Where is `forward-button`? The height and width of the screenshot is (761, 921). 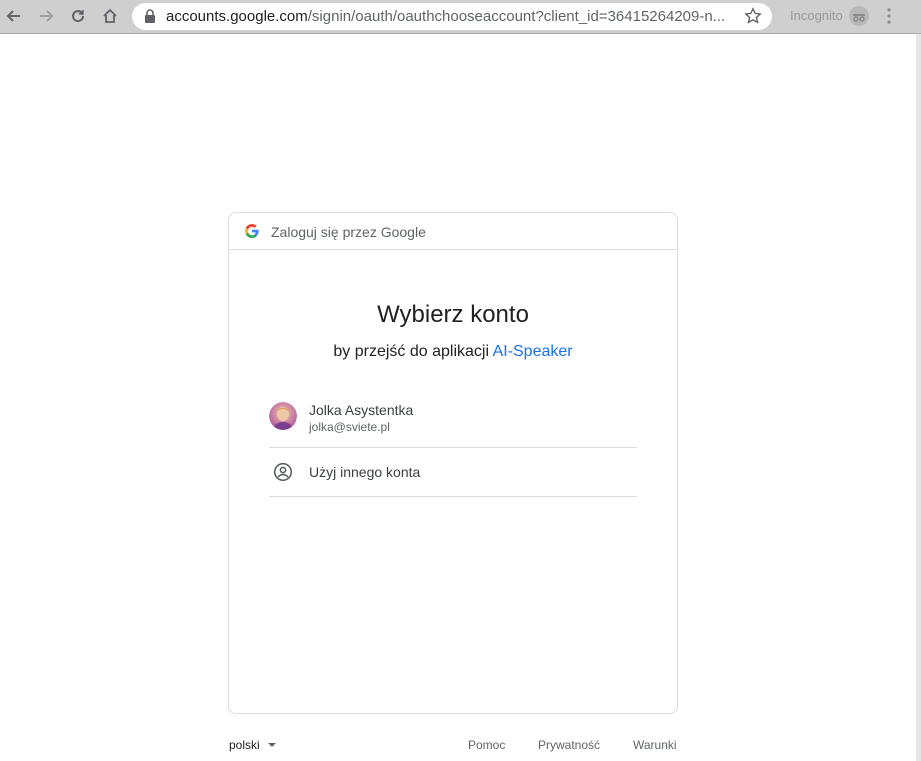
forward-button is located at coordinates (46, 16).